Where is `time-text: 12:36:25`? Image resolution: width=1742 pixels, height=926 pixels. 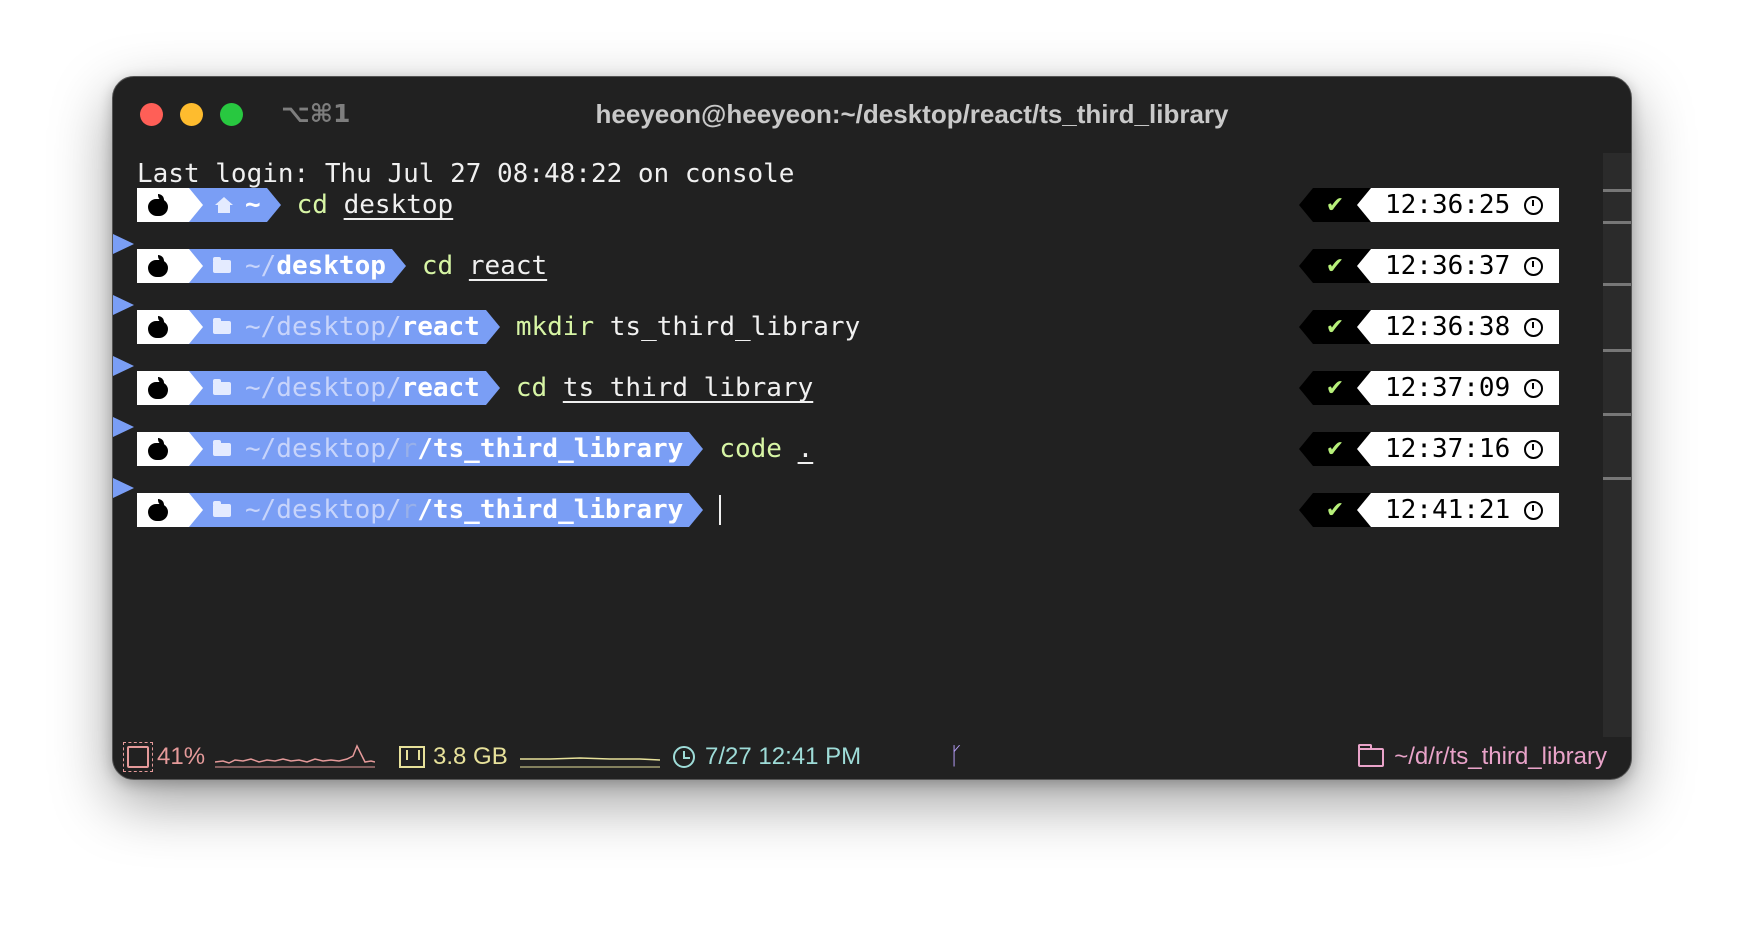 time-text: 12:36:25 is located at coordinates (1448, 205).